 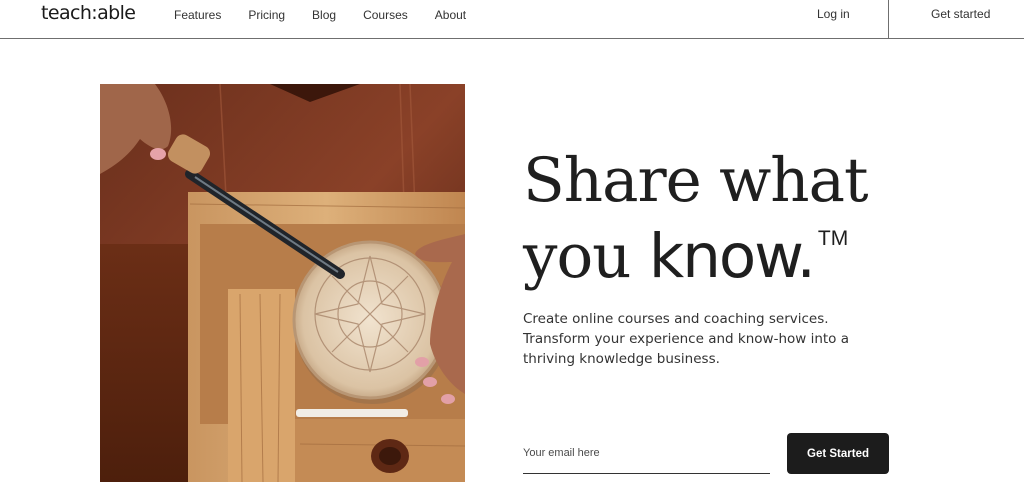 I want to click on email-input, so click(x=646, y=453).